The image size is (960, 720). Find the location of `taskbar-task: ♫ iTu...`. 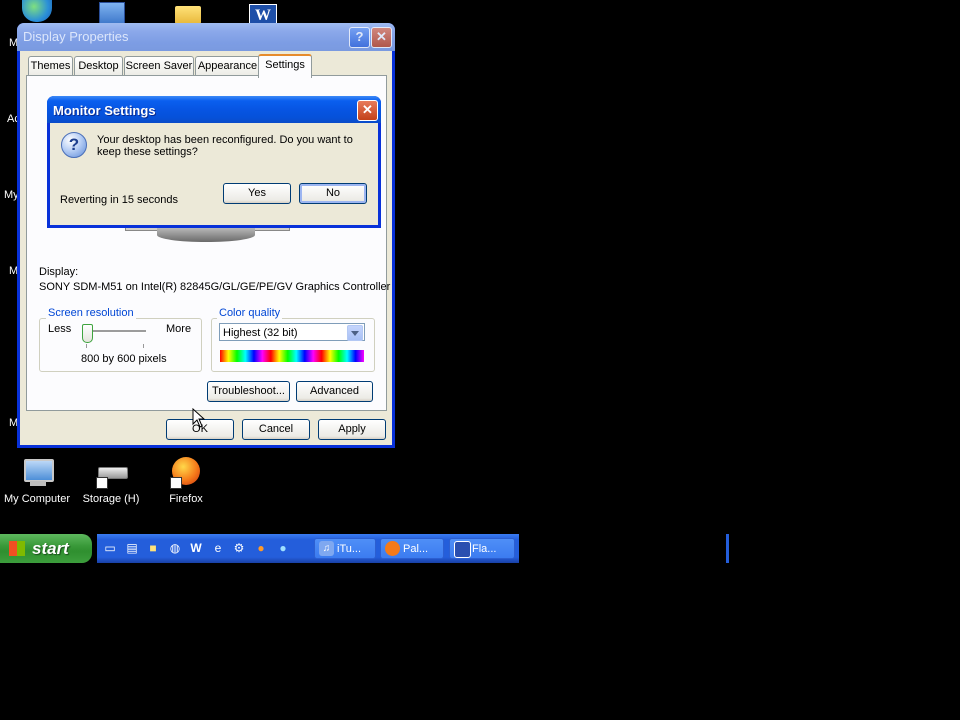

taskbar-task: ♫ iTu... is located at coordinates (345, 548).